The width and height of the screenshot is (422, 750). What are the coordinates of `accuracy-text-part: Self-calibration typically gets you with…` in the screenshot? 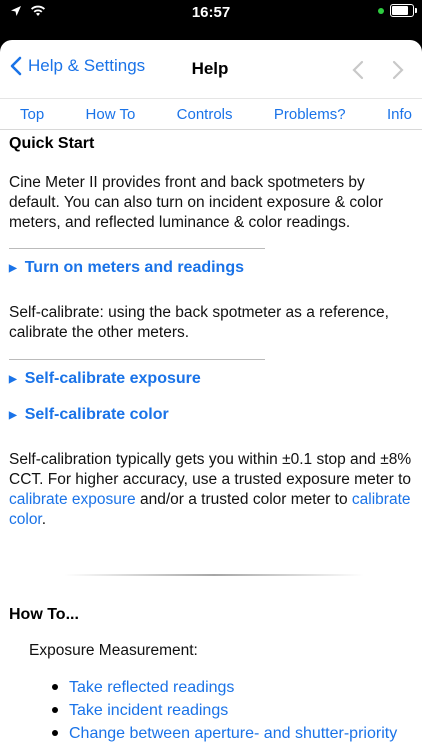 It's located at (210, 469).